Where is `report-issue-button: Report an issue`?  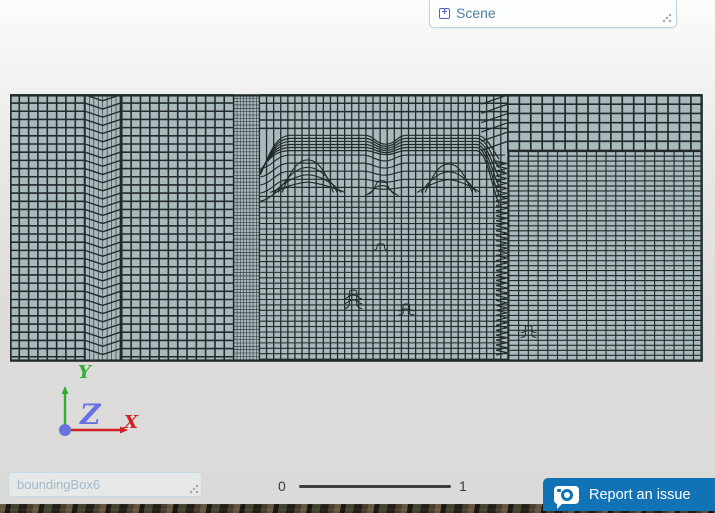
report-issue-button: Report an issue is located at coordinates (629, 494).